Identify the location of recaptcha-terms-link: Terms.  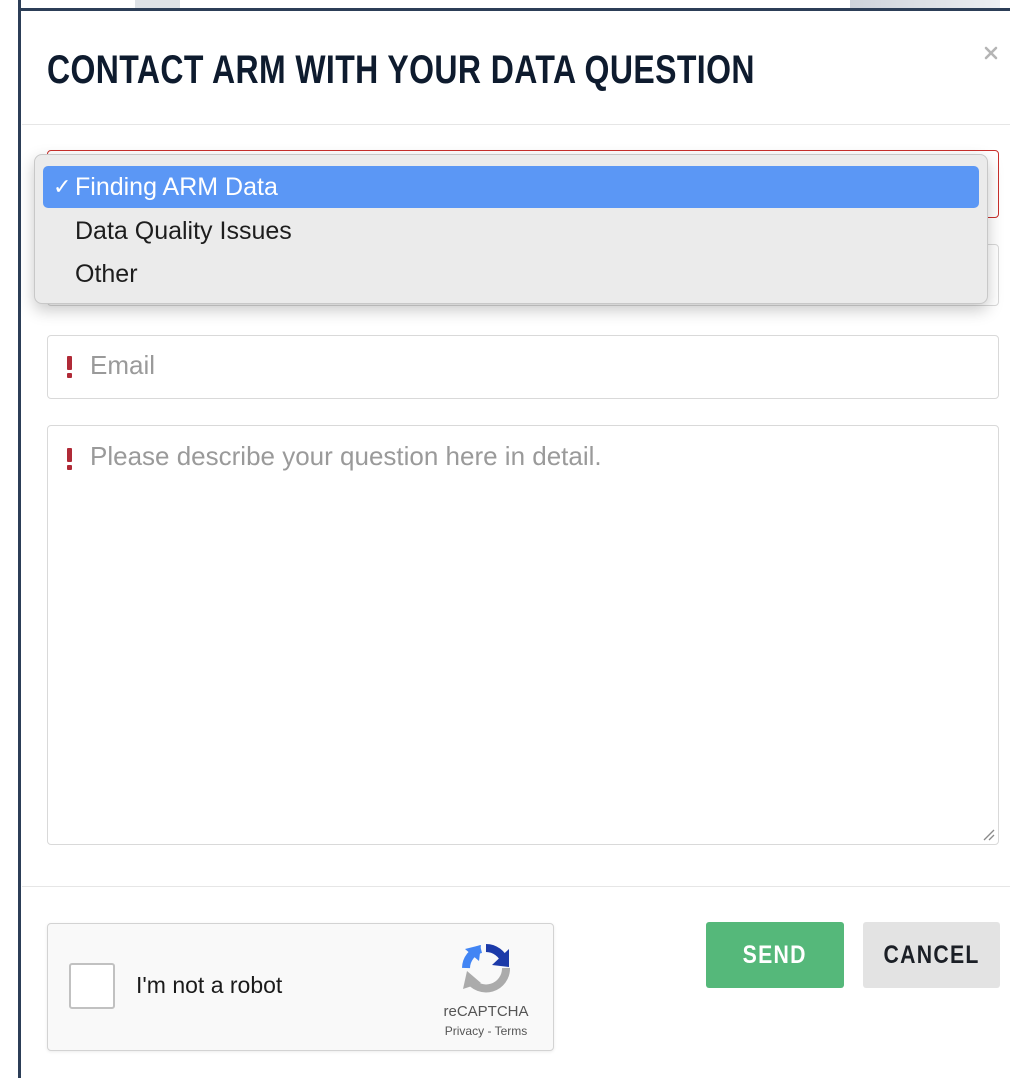
(511, 1031).